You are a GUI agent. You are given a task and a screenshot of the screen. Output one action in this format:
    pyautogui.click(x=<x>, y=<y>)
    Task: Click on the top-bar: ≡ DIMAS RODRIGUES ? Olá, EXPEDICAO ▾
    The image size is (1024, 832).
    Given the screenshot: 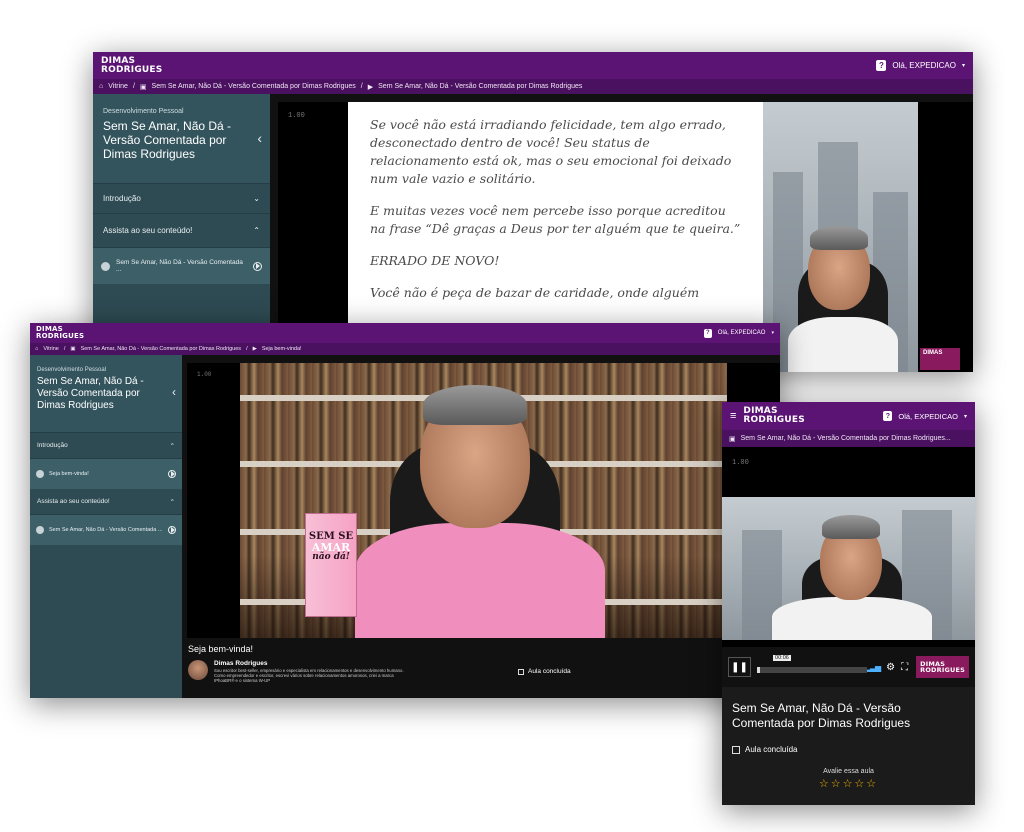 What is the action you would take?
    pyautogui.click(x=848, y=416)
    